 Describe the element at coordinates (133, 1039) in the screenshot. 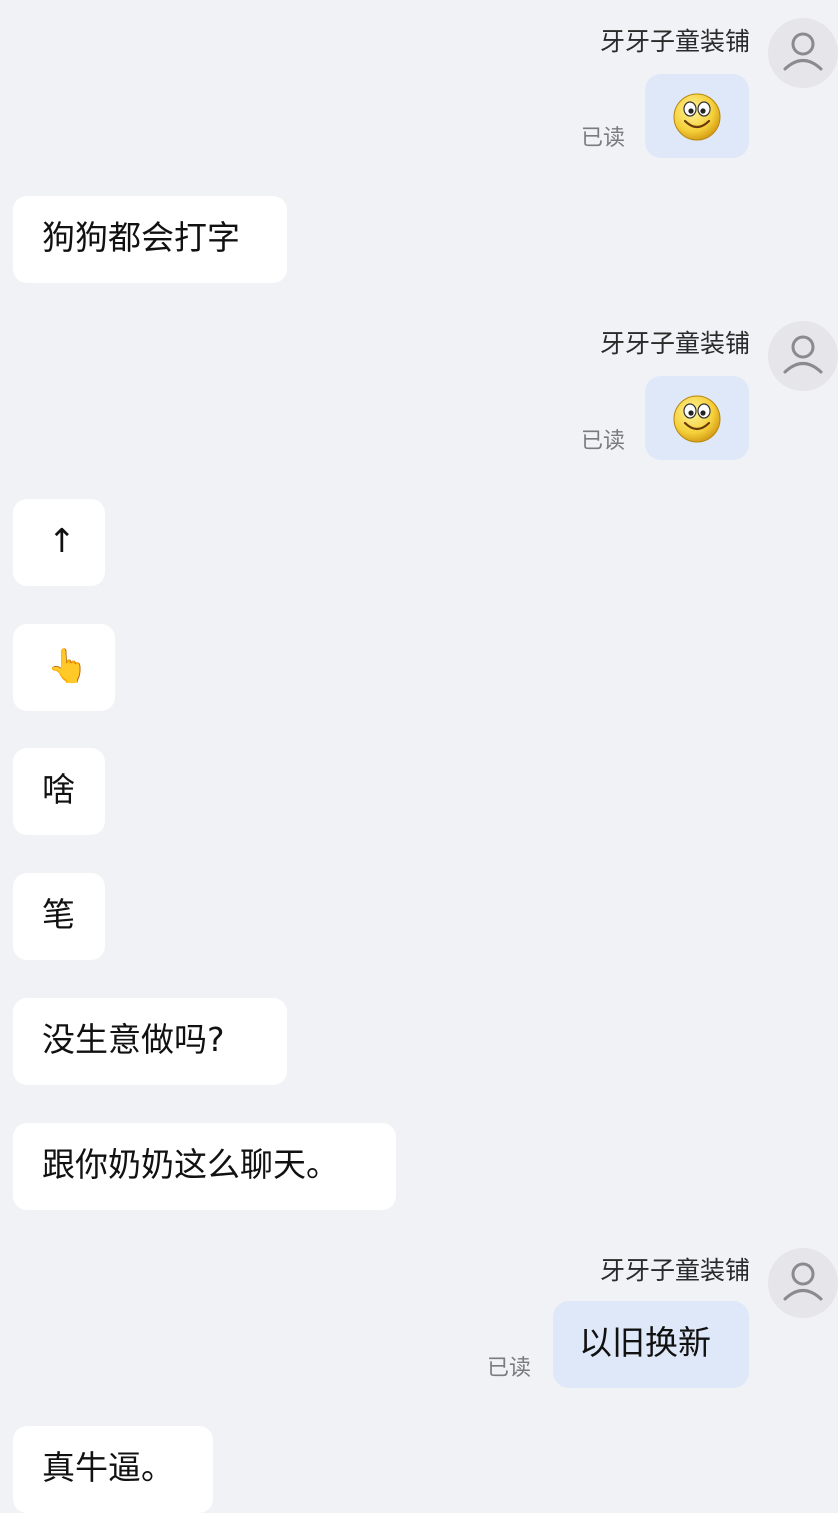

I see `message-text: 没生意做吗?` at that location.